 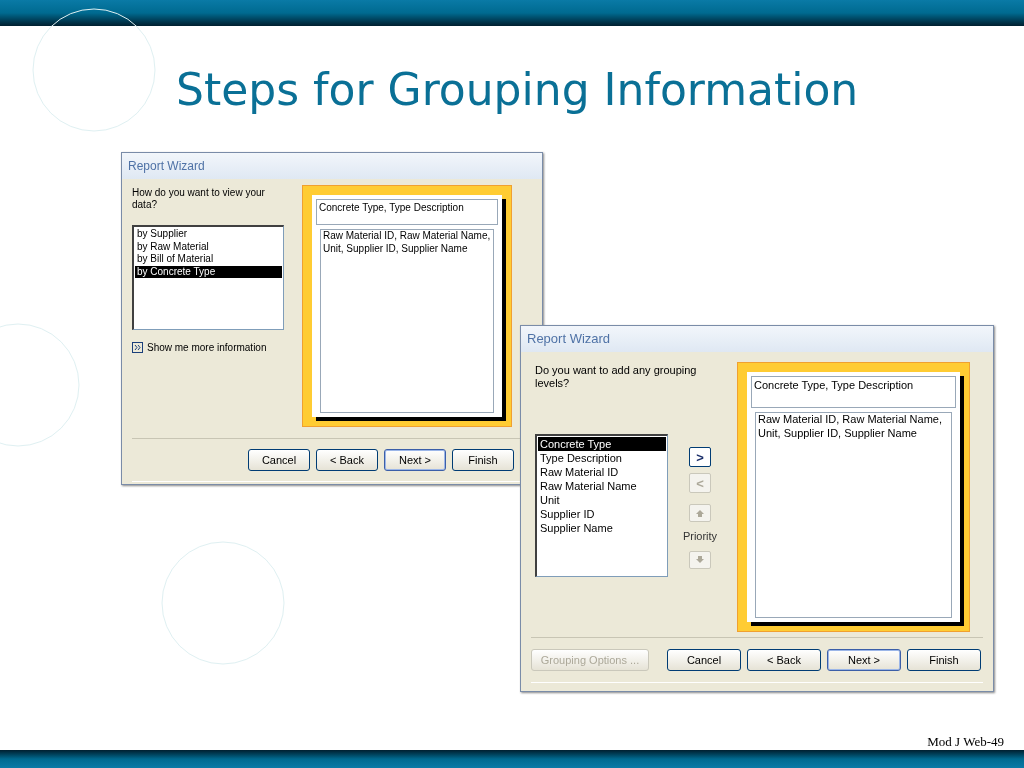 What do you see at coordinates (208, 246) in the screenshot?
I see `list-item: by Raw Material` at bounding box center [208, 246].